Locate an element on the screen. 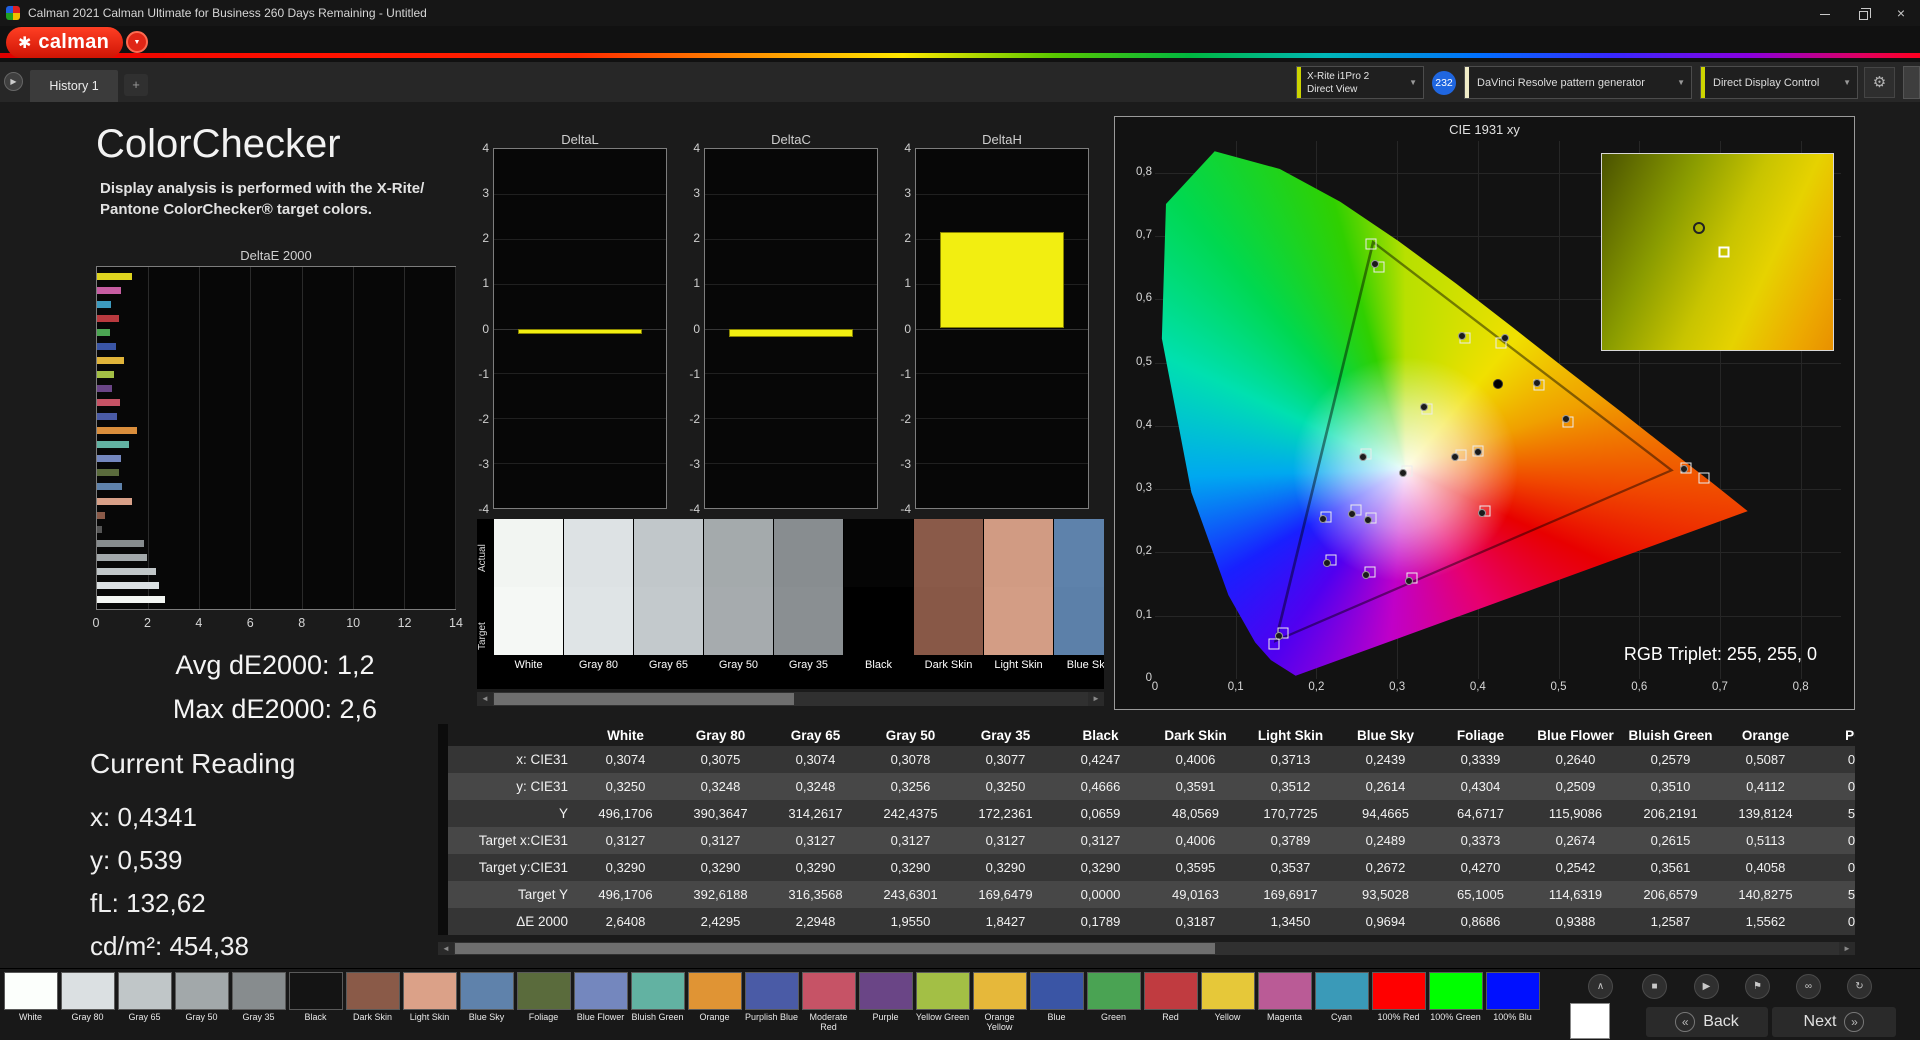  table-cell: 0,3127 is located at coordinates (815, 840).